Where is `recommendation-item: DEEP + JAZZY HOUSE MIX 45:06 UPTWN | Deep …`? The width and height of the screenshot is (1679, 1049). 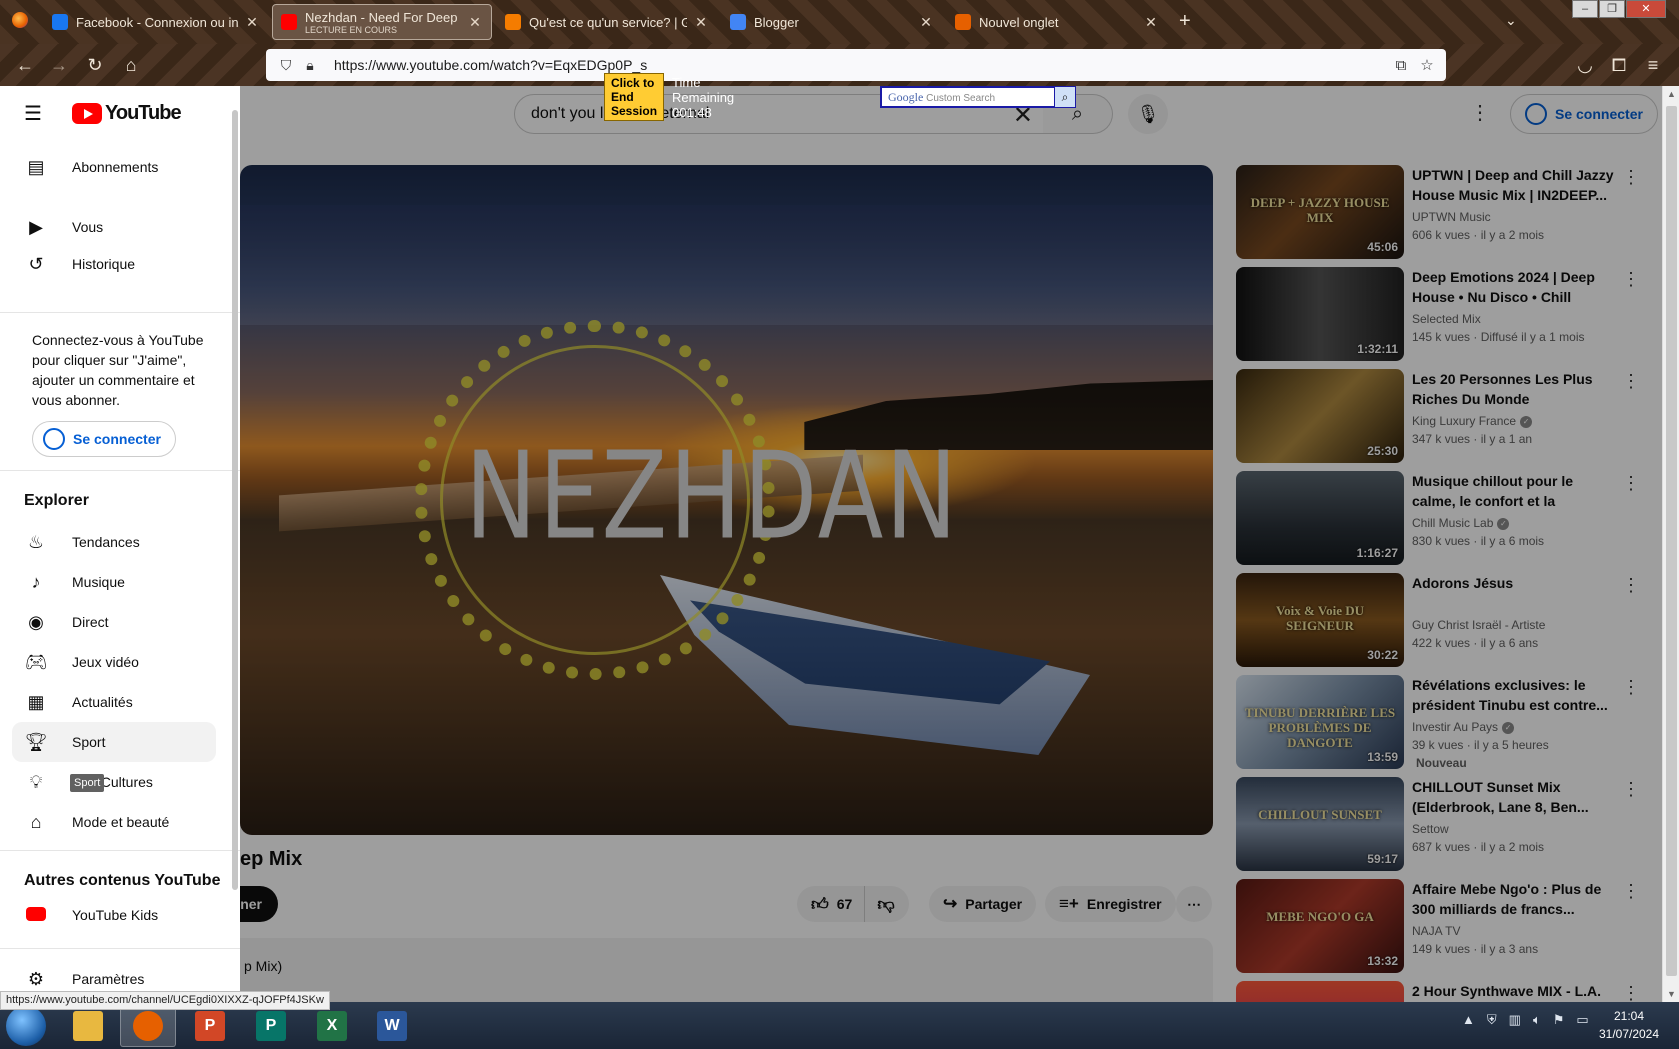
recommendation-item: DEEP + JAZZY HOUSE MIX 45:06 UPTWN | Deep … is located at coordinates (1446, 212).